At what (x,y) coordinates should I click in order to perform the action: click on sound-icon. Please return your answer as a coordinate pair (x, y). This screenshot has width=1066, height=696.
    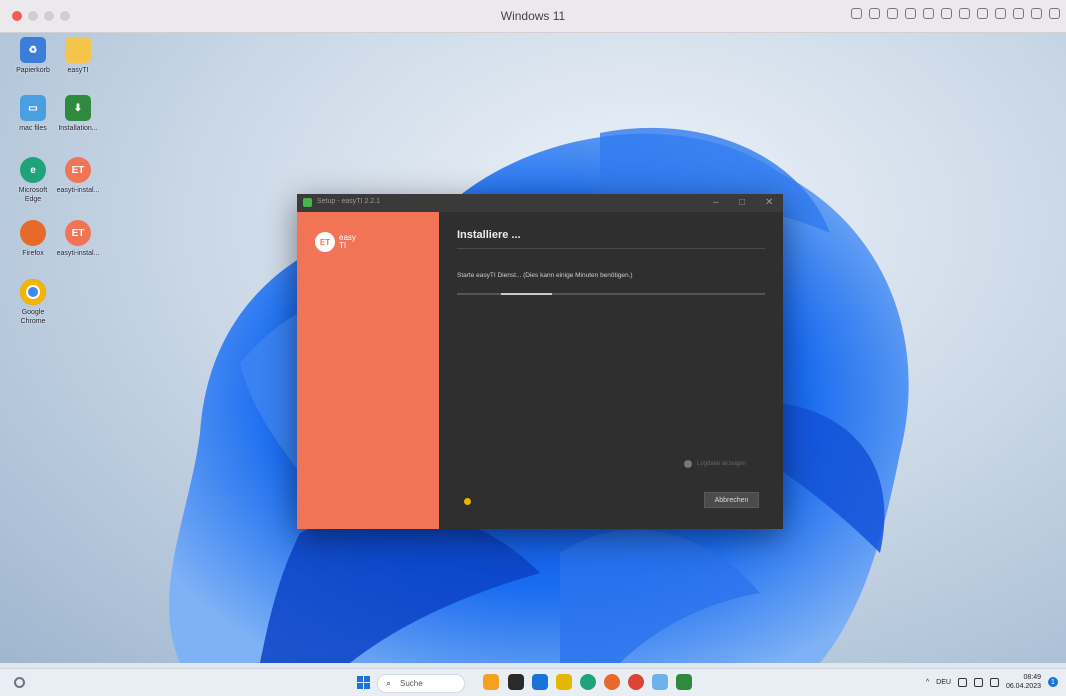
    Looking at the image, I should click on (946, 13).